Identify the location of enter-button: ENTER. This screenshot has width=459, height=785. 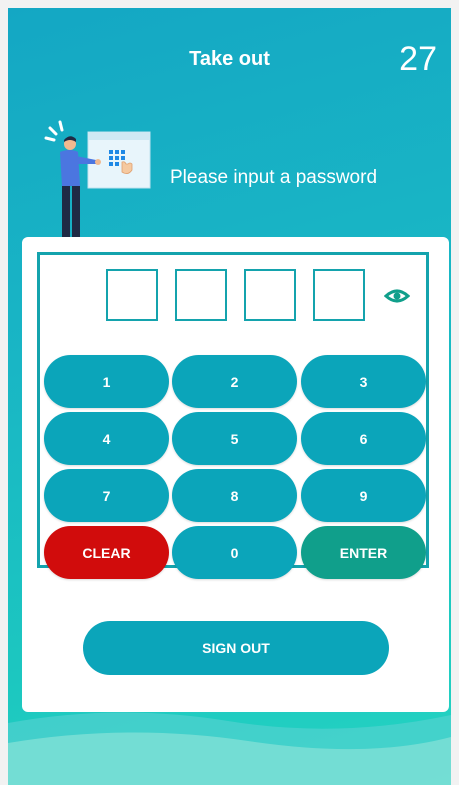
(363, 552).